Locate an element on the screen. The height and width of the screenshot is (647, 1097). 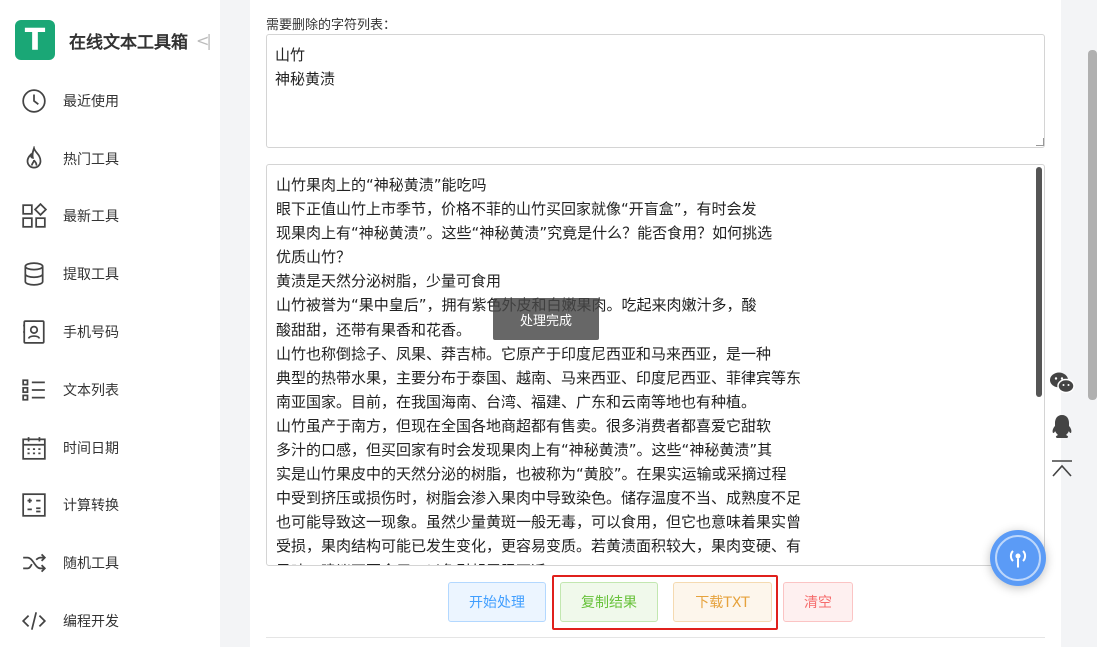
text-line: 黄渍是天然分泌树脂，少量可食用 is located at coordinates (389, 281).